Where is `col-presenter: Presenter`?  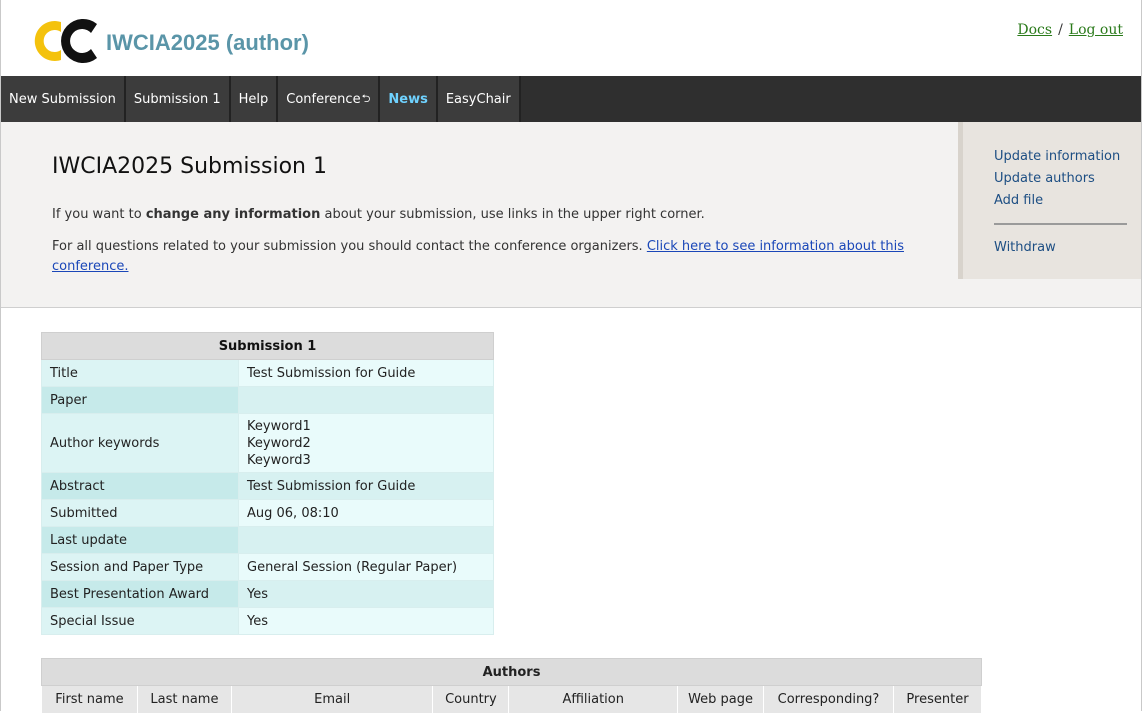
col-presenter: Presenter is located at coordinates (937, 699).